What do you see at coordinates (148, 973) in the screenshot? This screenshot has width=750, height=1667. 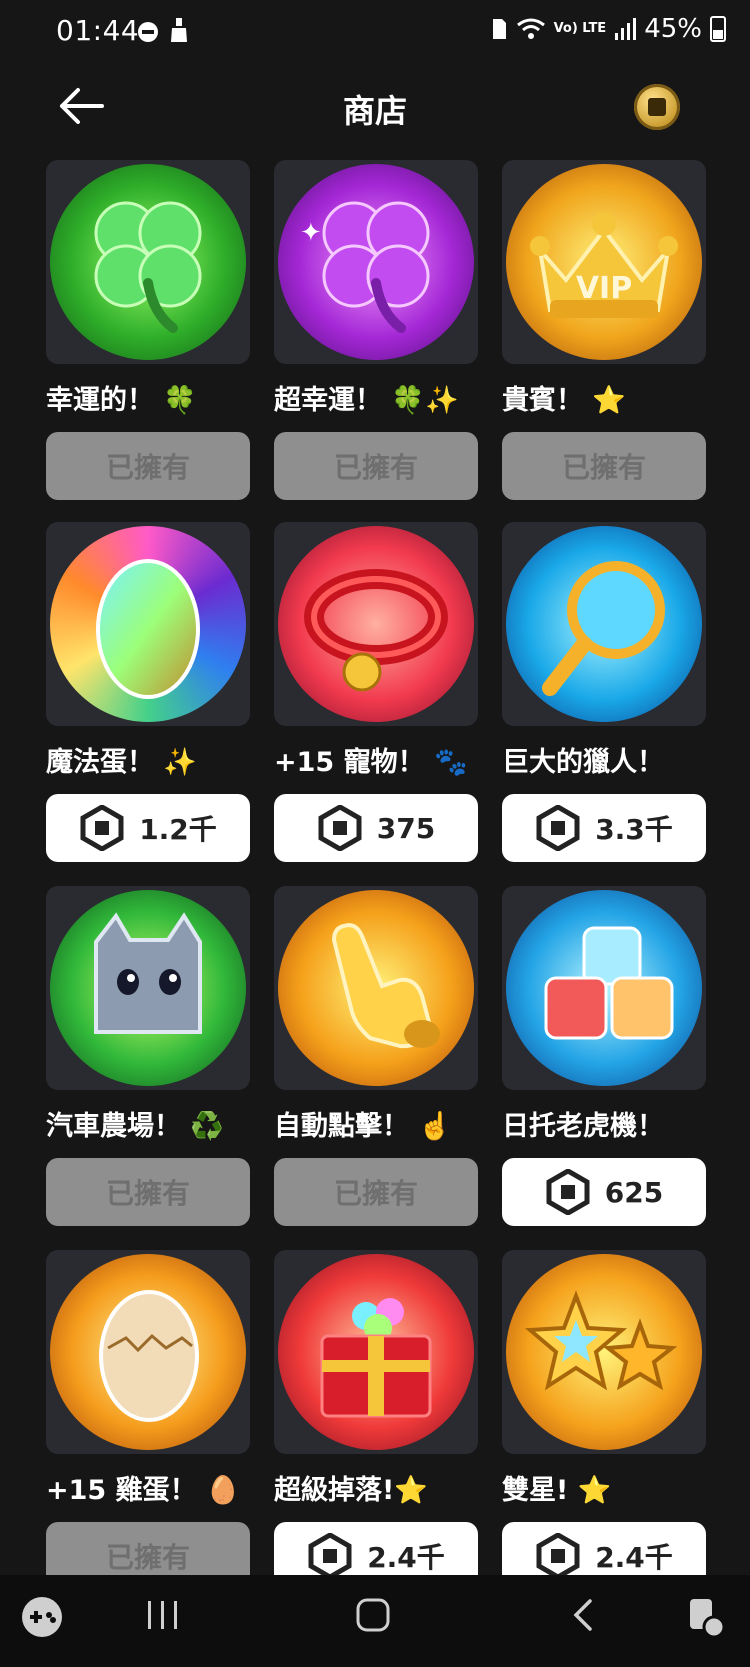 I see `cat-pet-icon` at bounding box center [148, 973].